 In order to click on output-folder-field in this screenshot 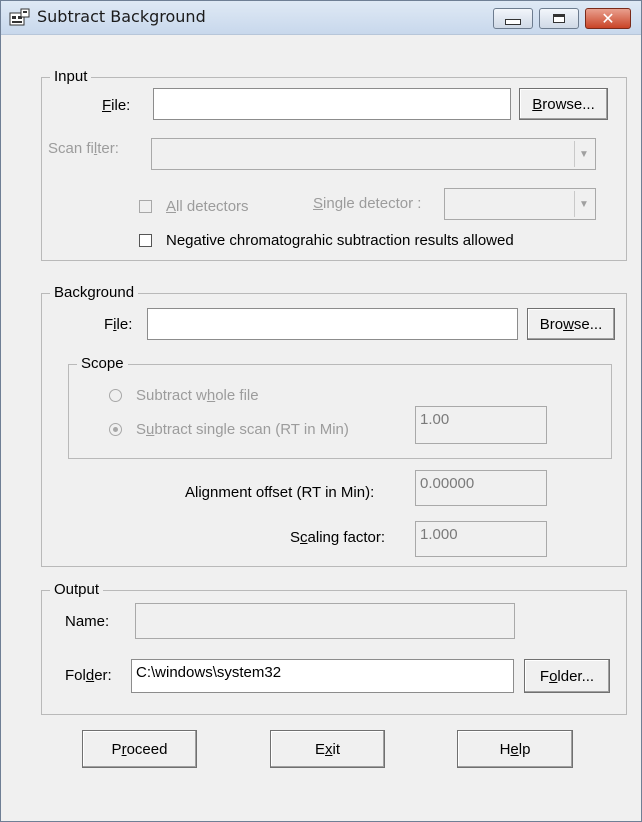, I will do `click(322, 676)`.